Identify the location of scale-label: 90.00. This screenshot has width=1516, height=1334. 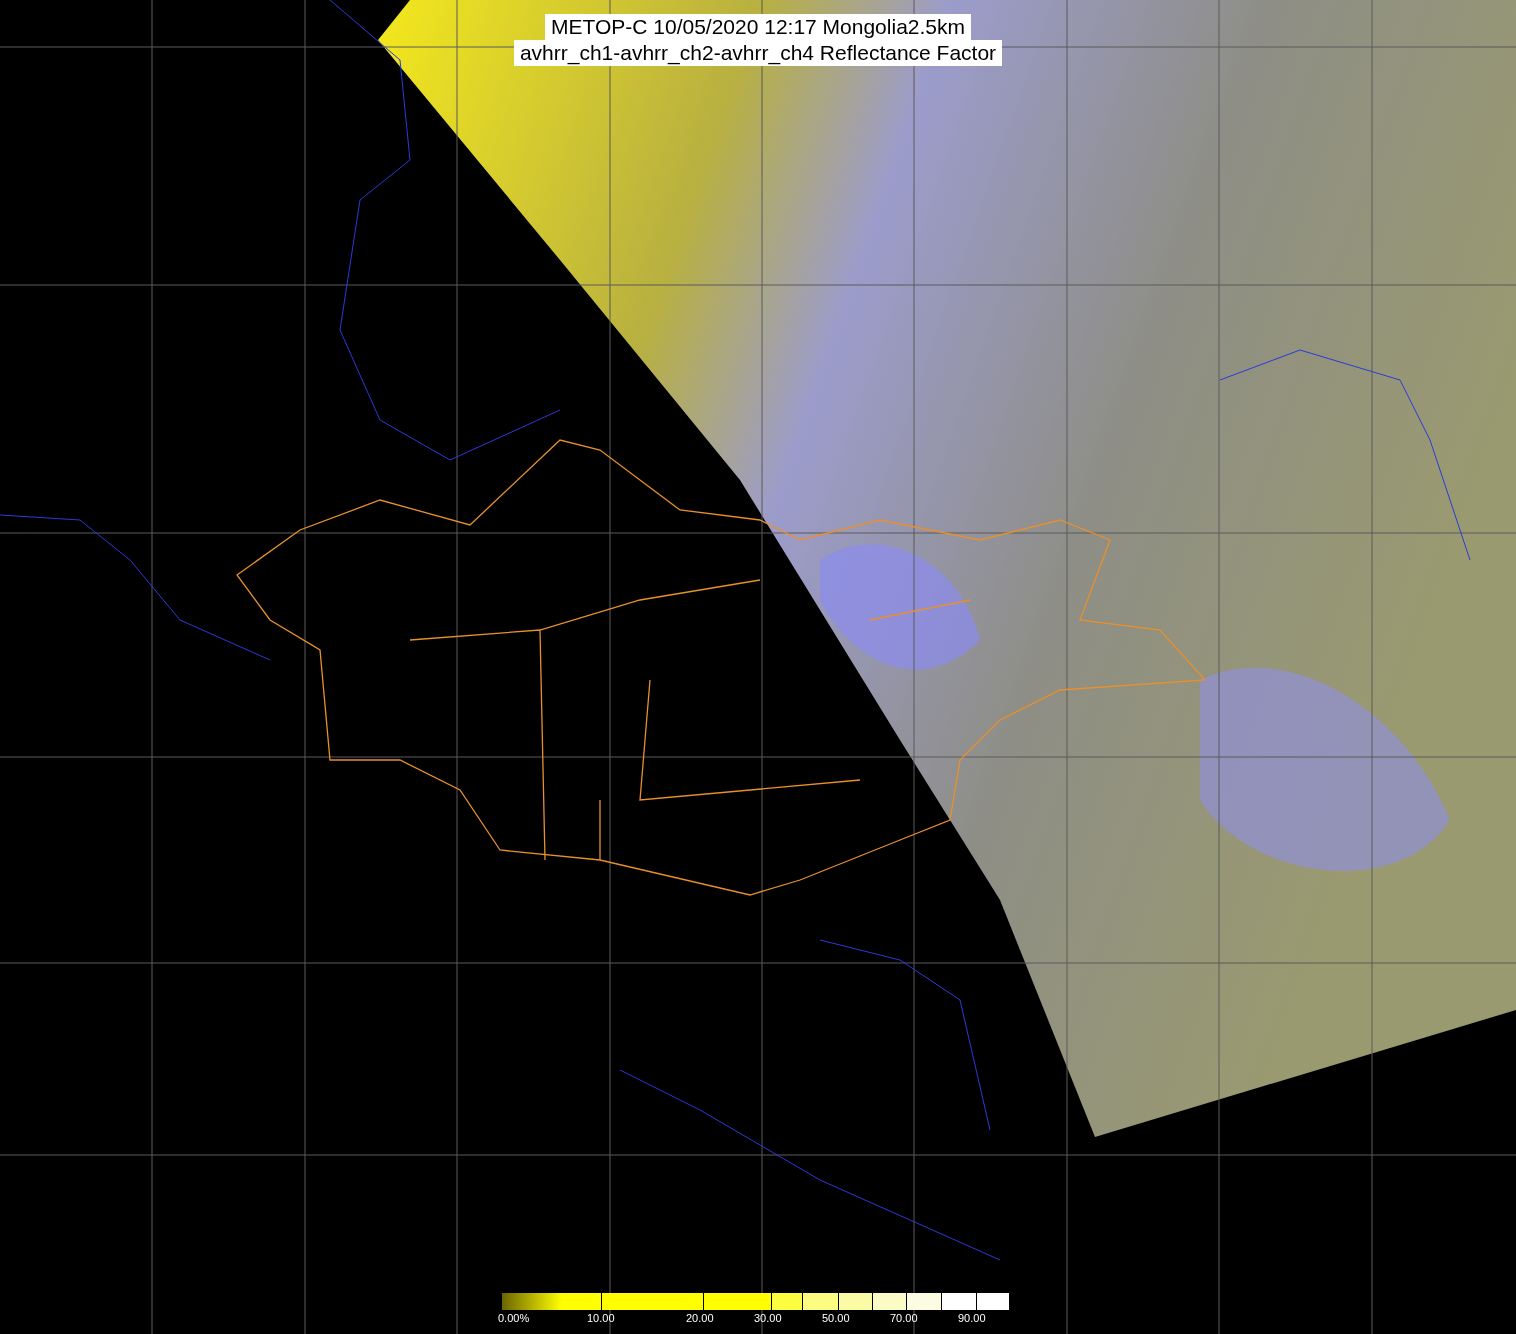
(972, 1318).